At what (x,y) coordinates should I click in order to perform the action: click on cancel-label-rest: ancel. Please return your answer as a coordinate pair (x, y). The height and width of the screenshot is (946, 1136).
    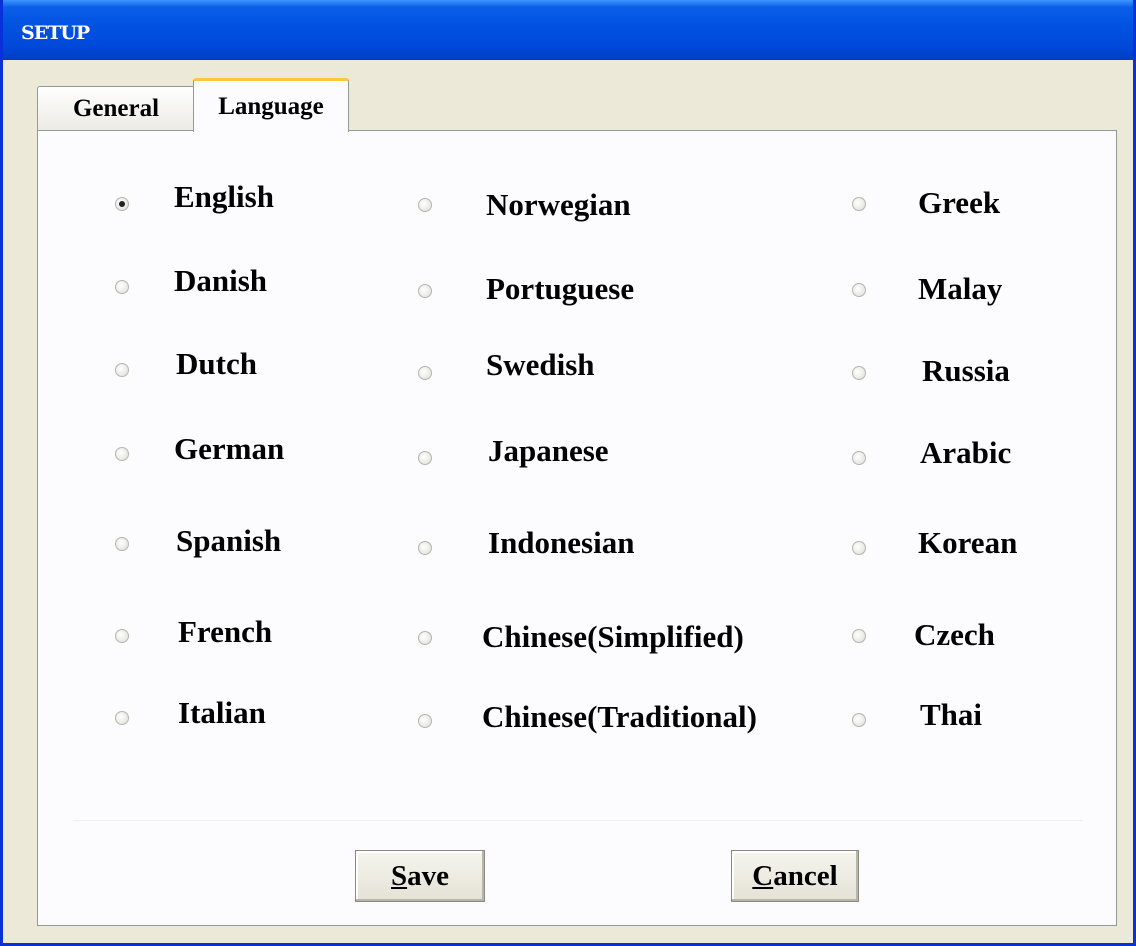
    Looking at the image, I should click on (805, 875).